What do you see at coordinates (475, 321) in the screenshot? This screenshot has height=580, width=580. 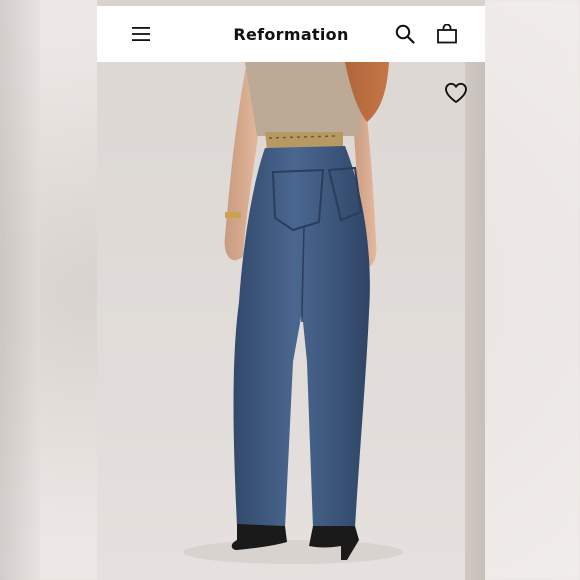 I see `next-image-peek` at bounding box center [475, 321].